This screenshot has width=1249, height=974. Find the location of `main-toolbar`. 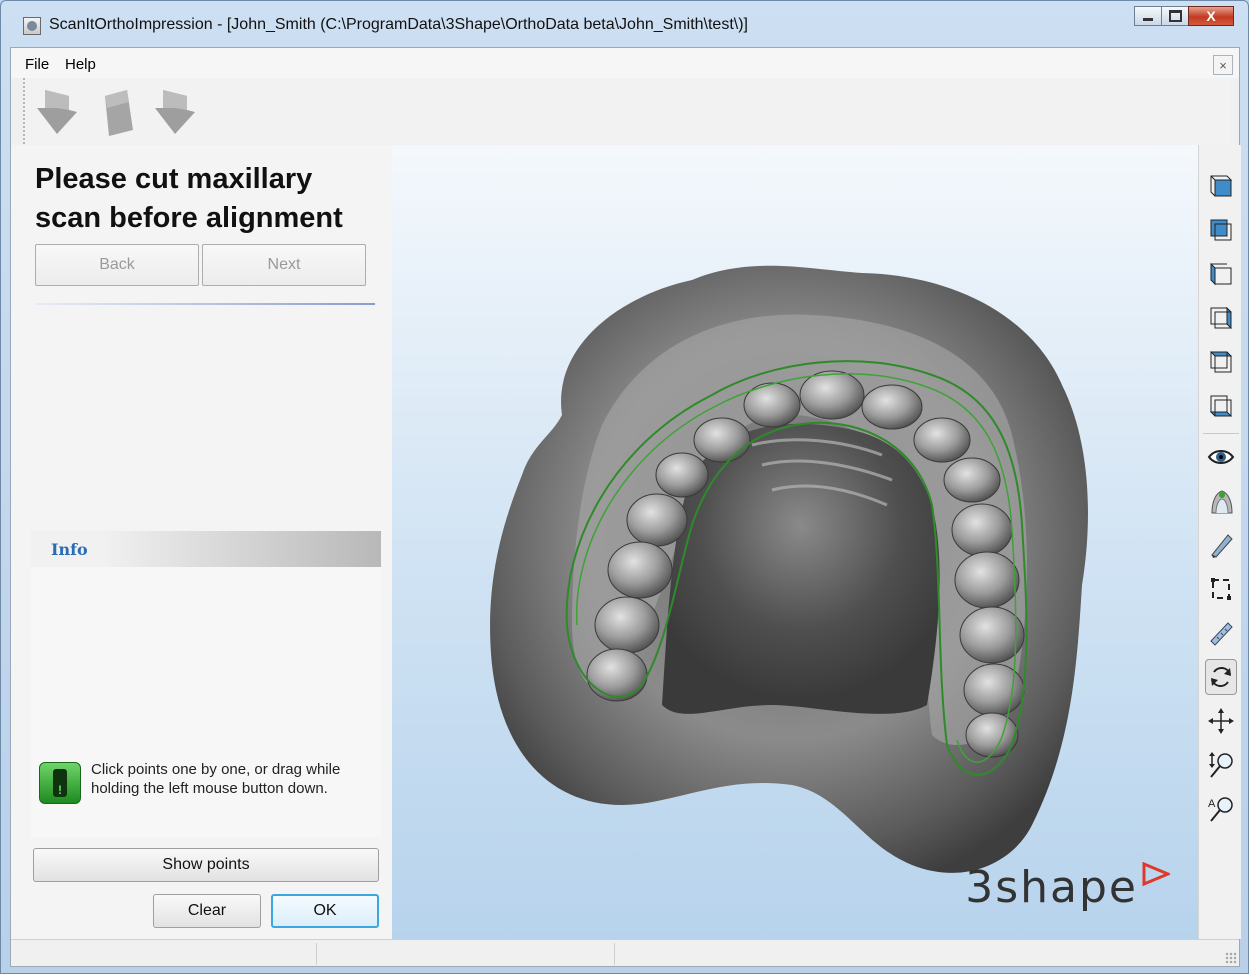

main-toolbar is located at coordinates (627, 111).